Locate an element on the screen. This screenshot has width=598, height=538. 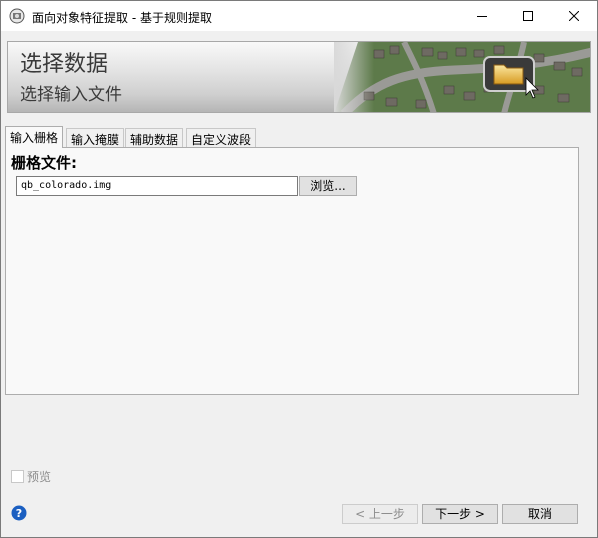
maximize-button is located at coordinates (528, 16).